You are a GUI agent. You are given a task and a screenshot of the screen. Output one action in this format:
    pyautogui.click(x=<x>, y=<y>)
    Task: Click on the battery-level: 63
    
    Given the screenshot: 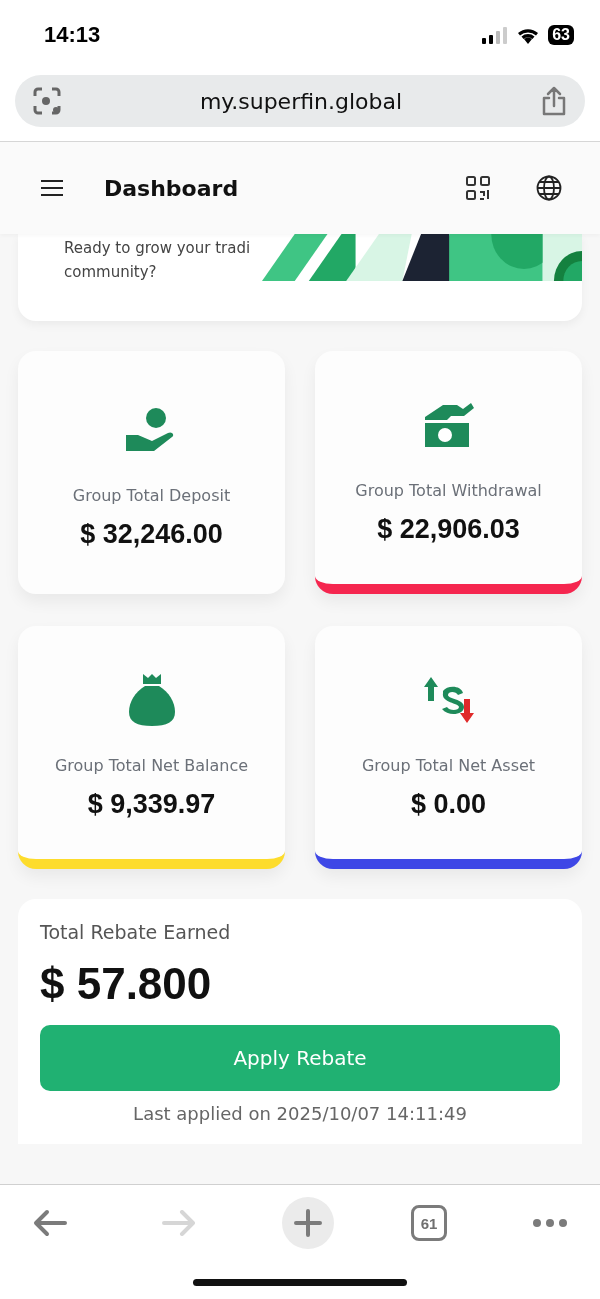 What is the action you would take?
    pyautogui.click(x=561, y=35)
    